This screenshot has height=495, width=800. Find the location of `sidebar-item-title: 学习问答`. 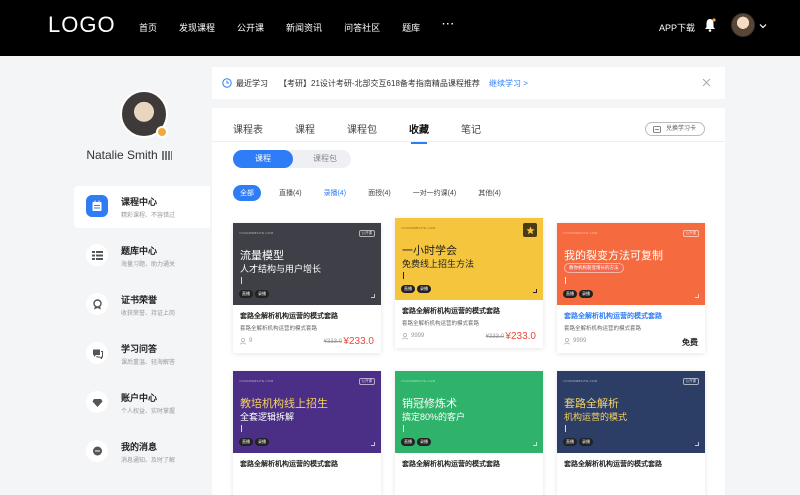

sidebar-item-title: 学习问答 is located at coordinates (139, 349).